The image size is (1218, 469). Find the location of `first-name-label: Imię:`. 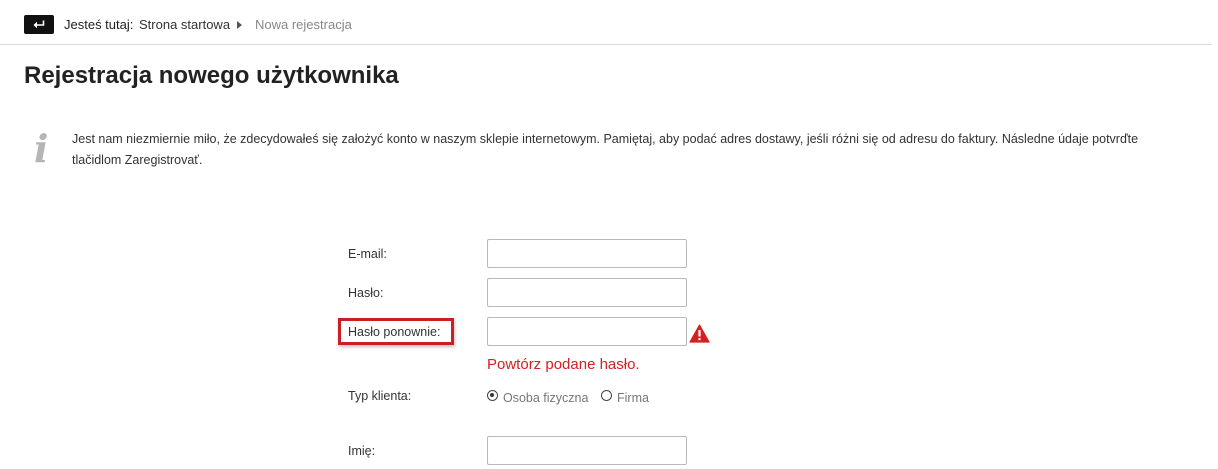

first-name-label: Imię: is located at coordinates (362, 451).